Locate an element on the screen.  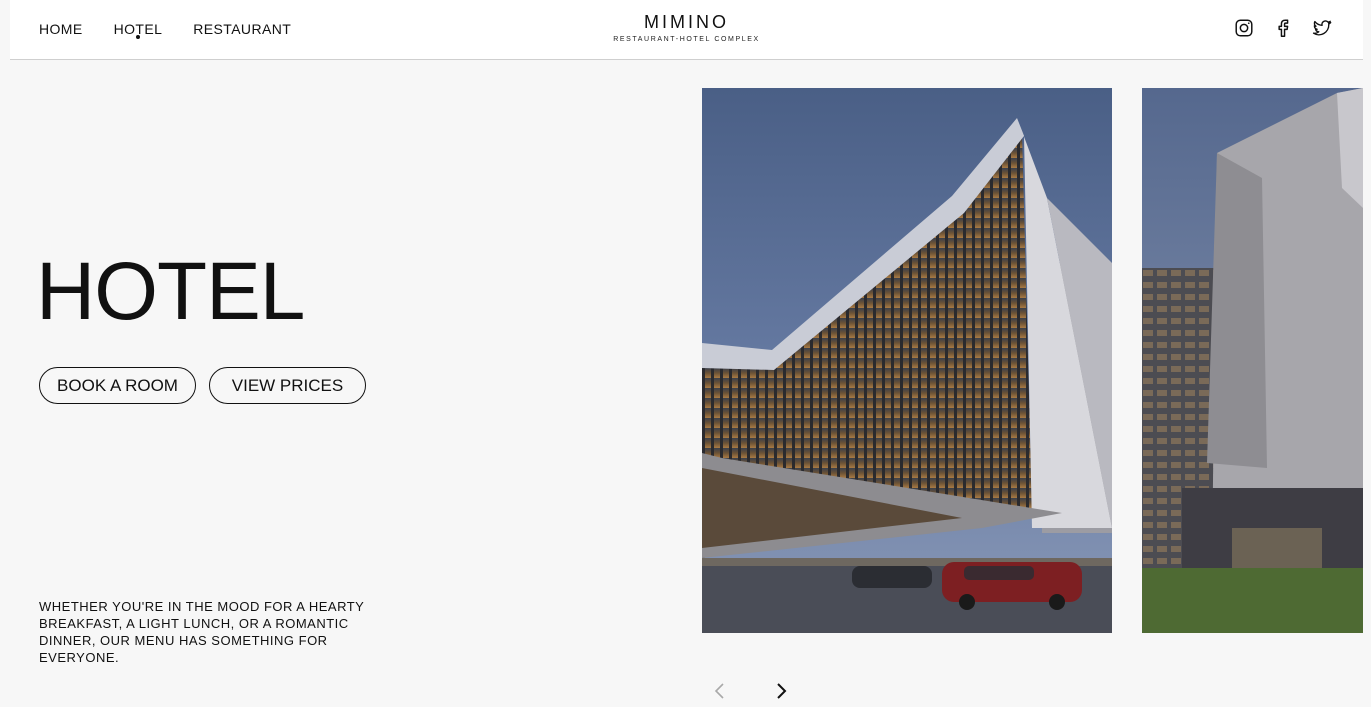
twitter-icon is located at coordinates (1322, 28).